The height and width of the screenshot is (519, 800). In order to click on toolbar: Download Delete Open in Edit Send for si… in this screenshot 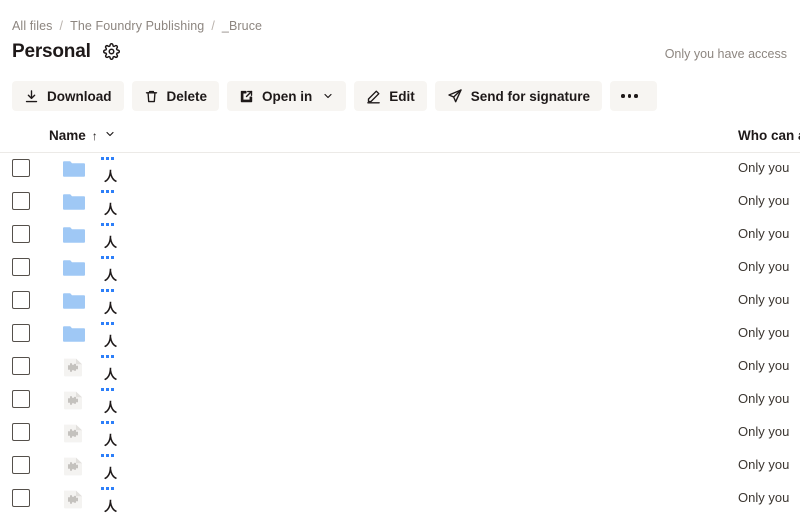, I will do `click(334, 96)`.